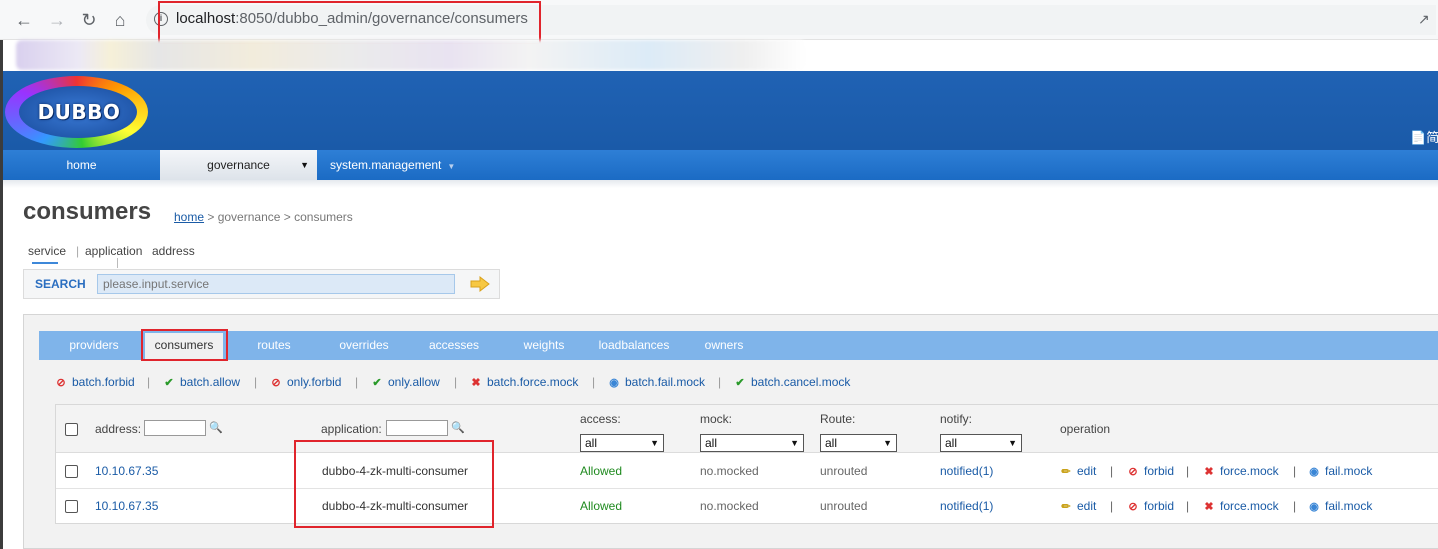 This screenshot has height=549, width=1438. What do you see at coordinates (1085, 429) in the screenshot?
I see `header-operation: operation` at bounding box center [1085, 429].